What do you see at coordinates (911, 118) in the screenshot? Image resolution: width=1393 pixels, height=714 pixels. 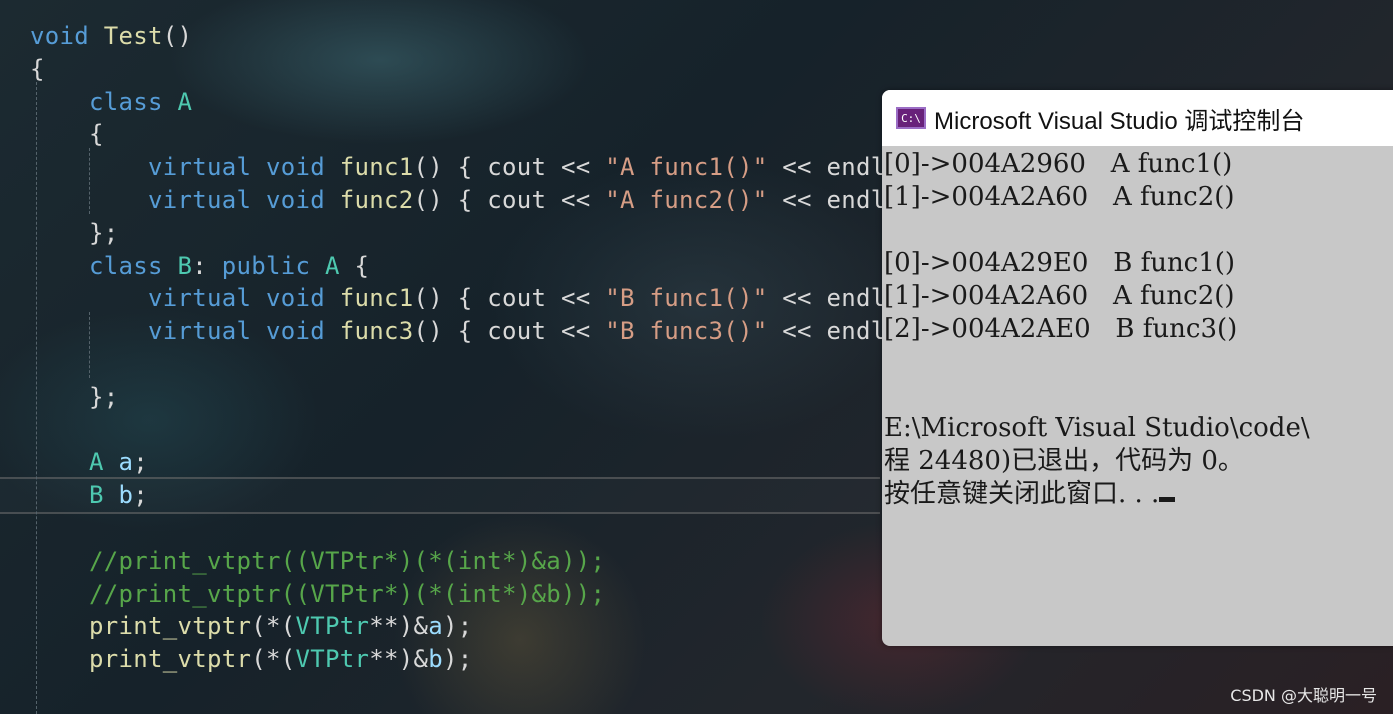 I see `console-app-icon: C:\` at bounding box center [911, 118].